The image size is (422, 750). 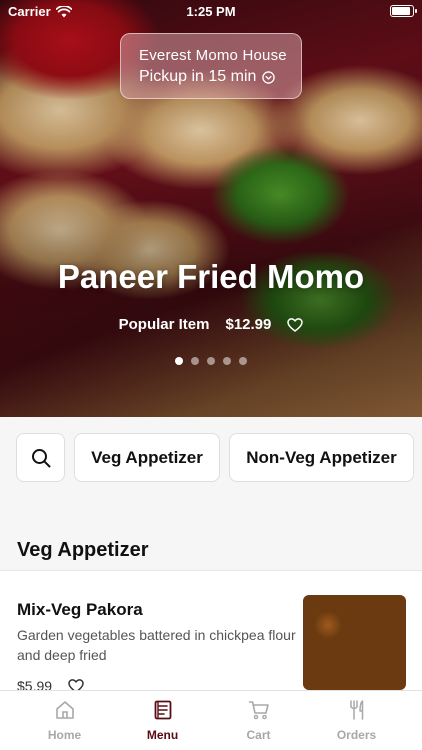 What do you see at coordinates (258, 735) in the screenshot?
I see `tab-cart-label: Cart` at bounding box center [258, 735].